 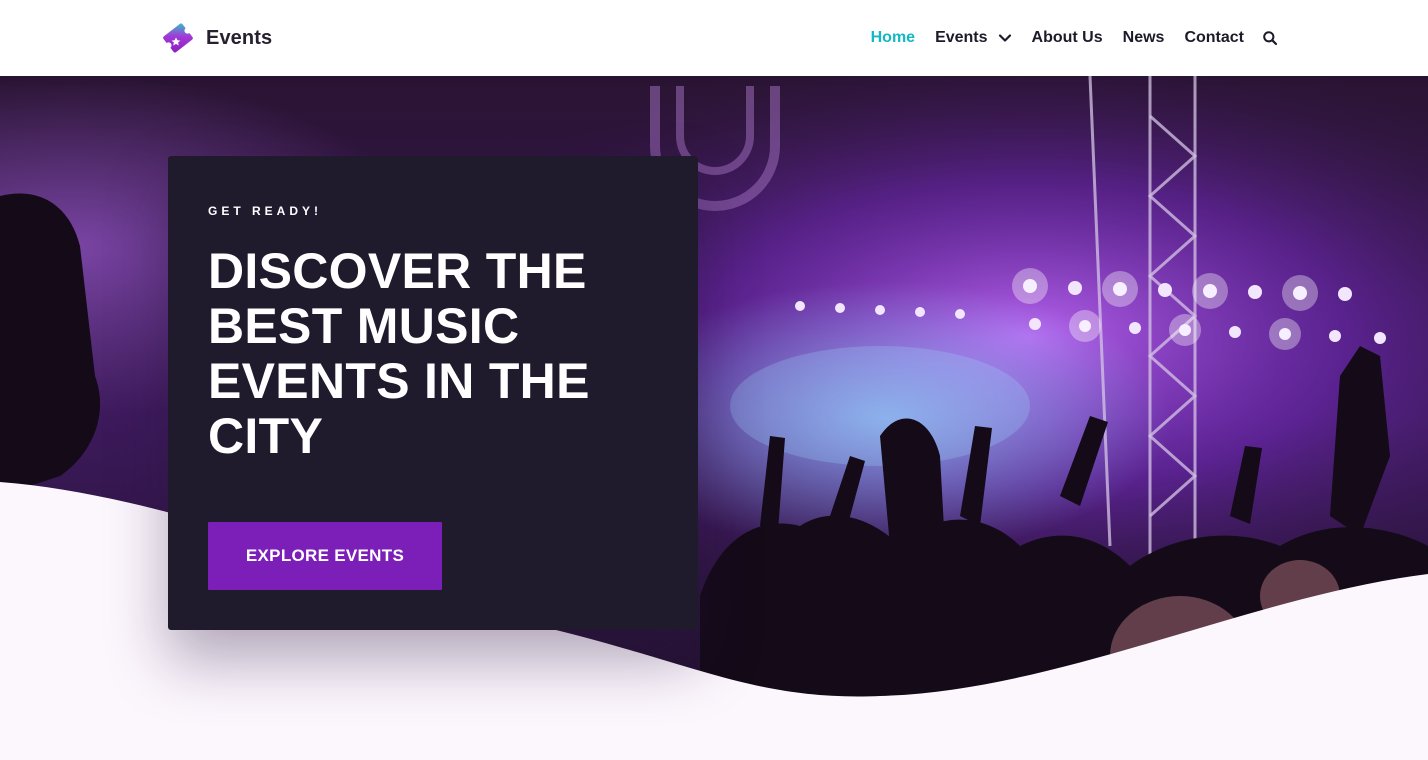 I want to click on brand-name: Events, so click(x=239, y=37).